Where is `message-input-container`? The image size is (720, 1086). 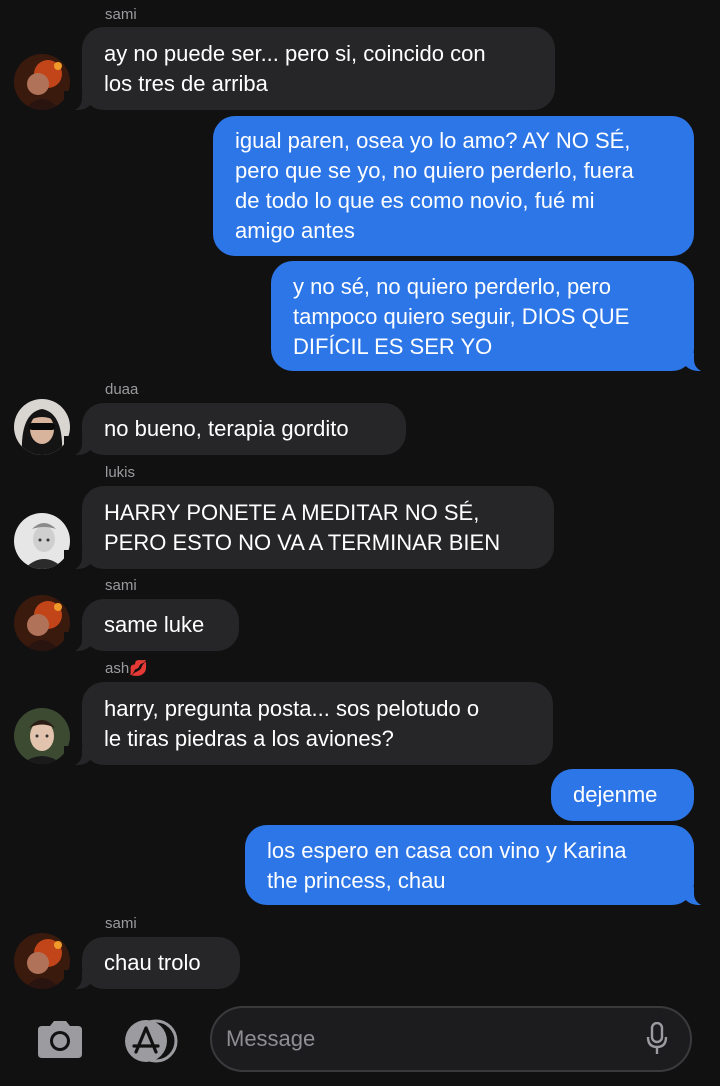
message-input-container is located at coordinates (451, 1039).